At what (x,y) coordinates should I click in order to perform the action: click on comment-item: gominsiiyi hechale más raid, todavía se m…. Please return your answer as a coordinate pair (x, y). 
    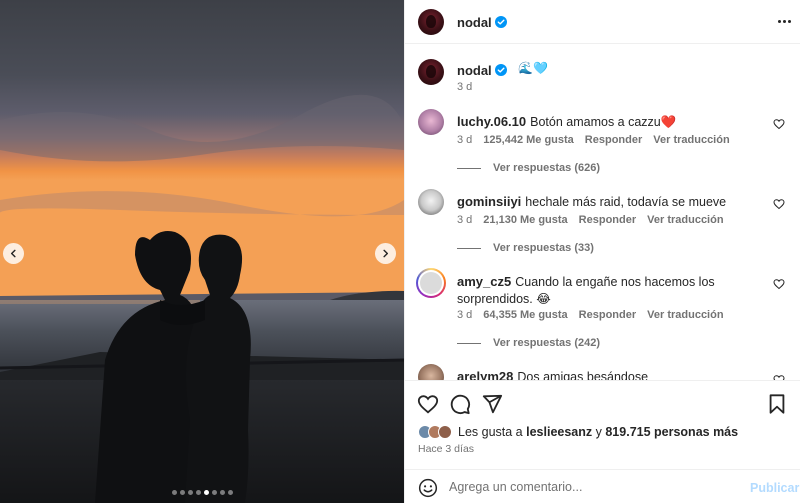
    Looking at the image, I should click on (605, 226).